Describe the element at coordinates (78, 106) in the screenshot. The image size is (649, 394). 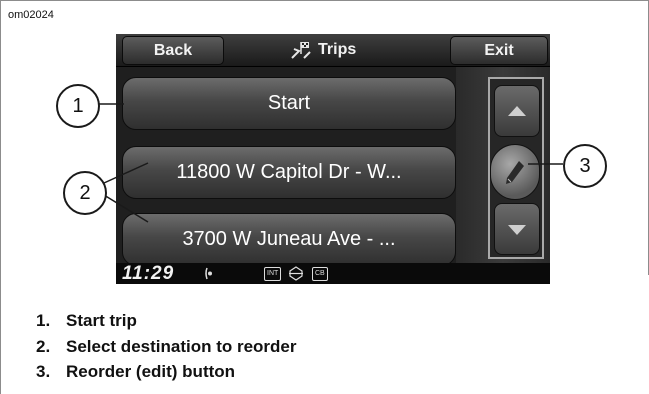
I see `callout-1: 1` at that location.